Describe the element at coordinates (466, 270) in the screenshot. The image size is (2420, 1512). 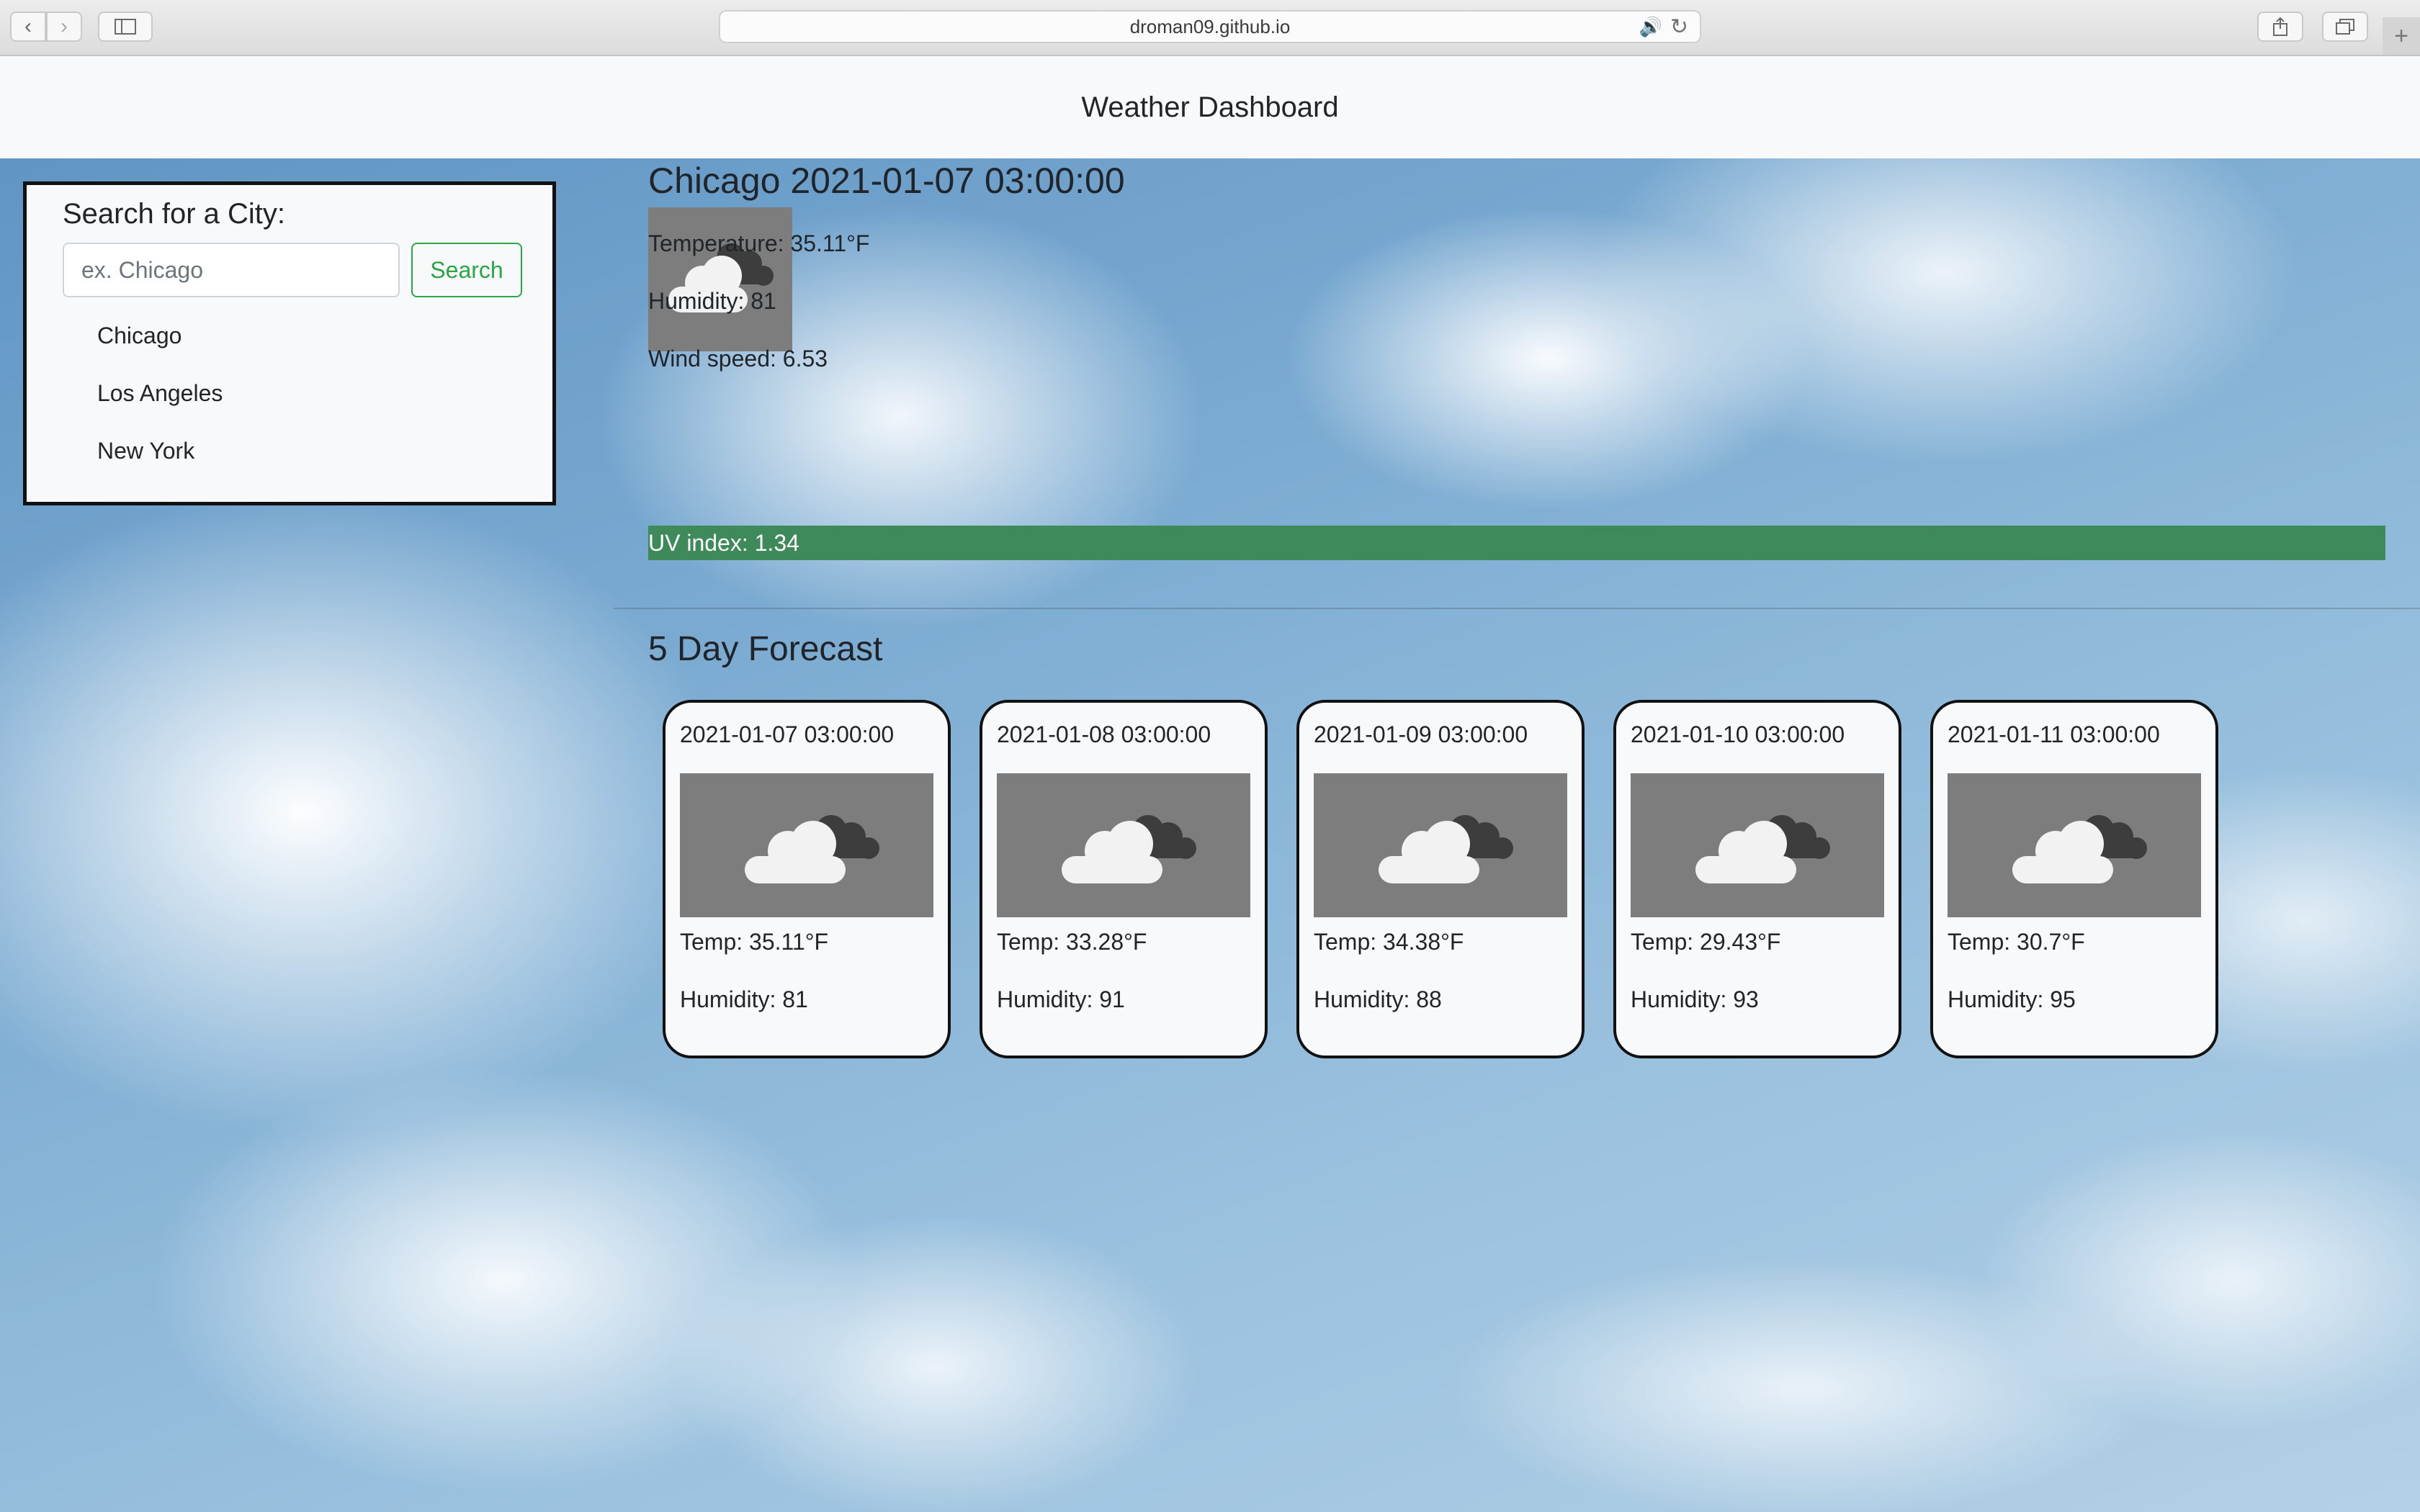
I see `search-button: Search` at that location.